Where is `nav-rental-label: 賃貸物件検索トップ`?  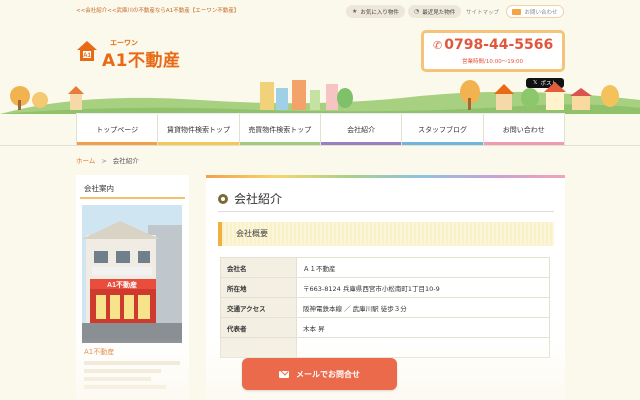
nav-rental-label: 賃貸物件検索トップ is located at coordinates (198, 129).